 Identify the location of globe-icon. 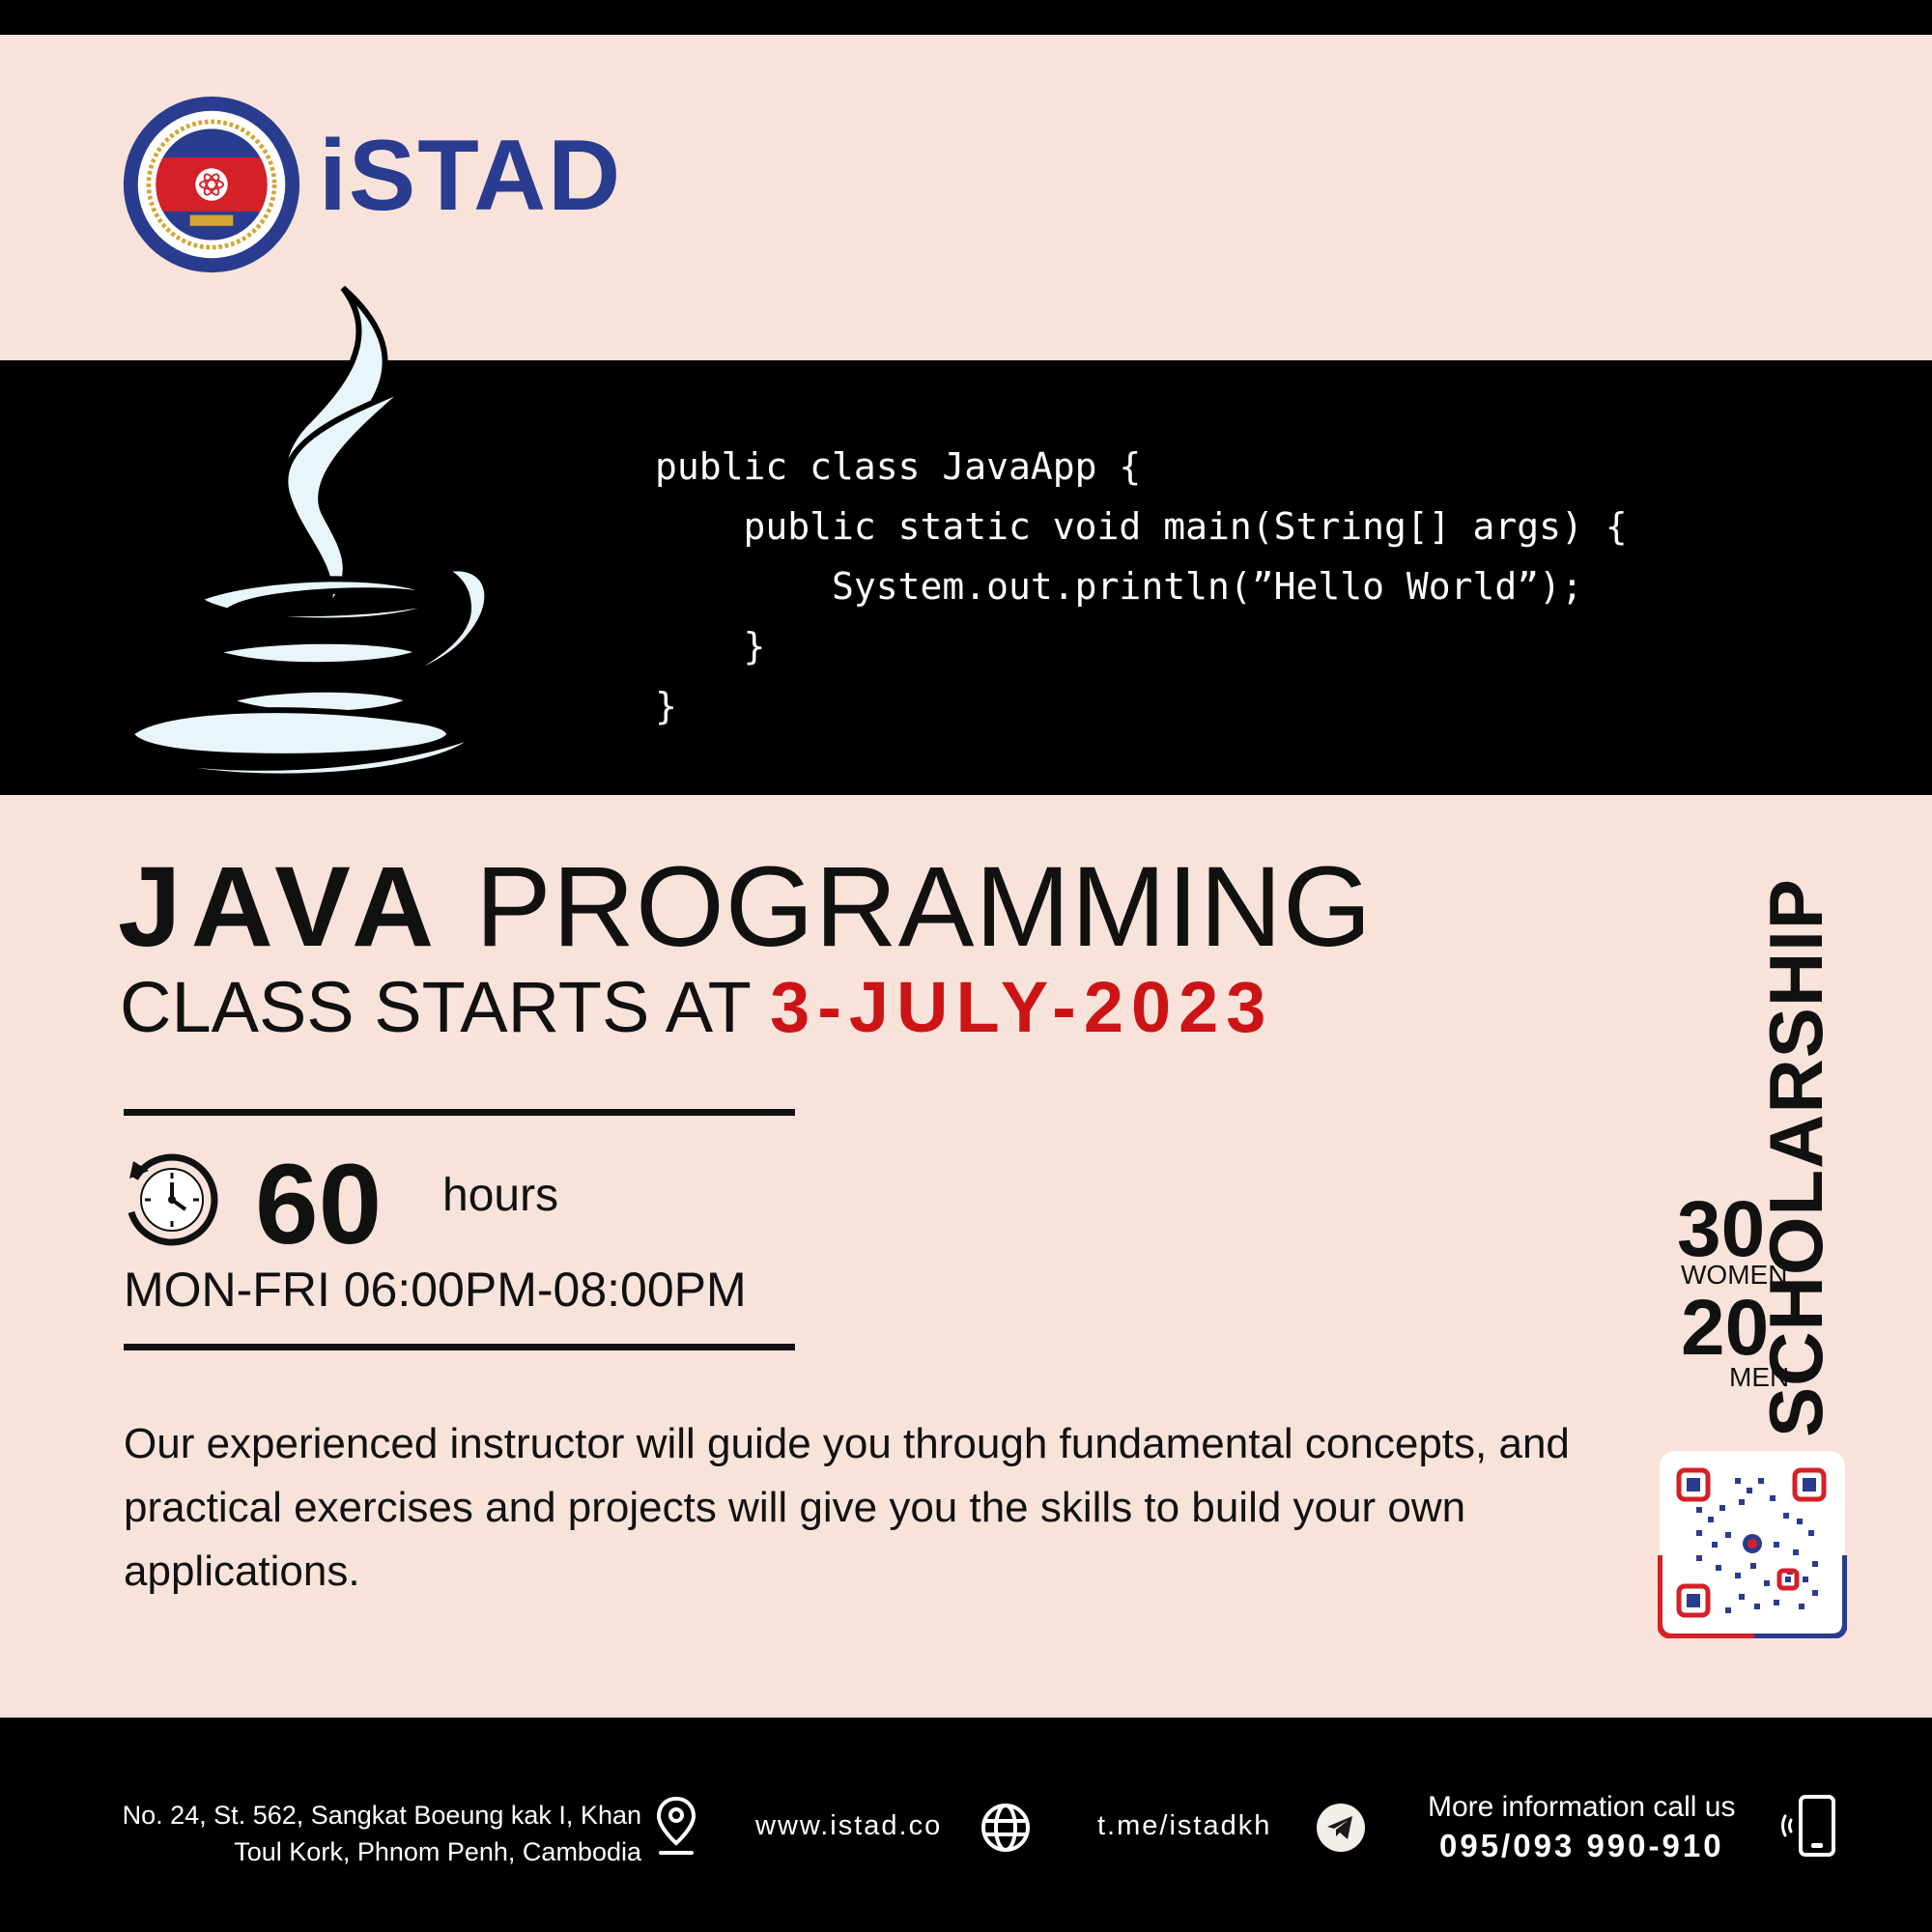
(1005, 1828).